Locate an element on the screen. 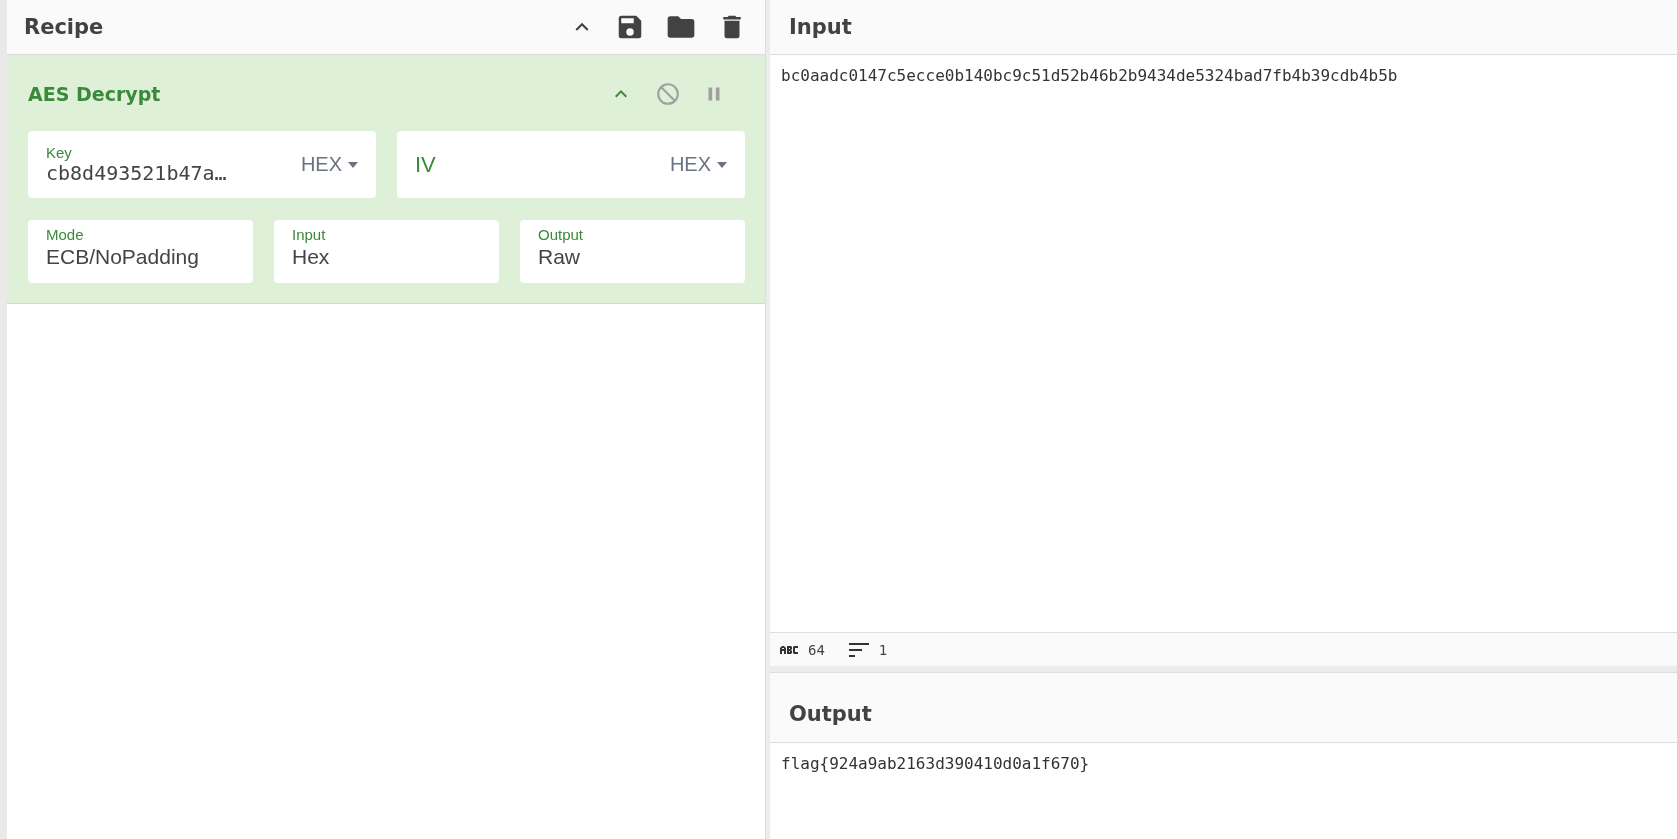  field-label: Key is located at coordinates (59, 152).